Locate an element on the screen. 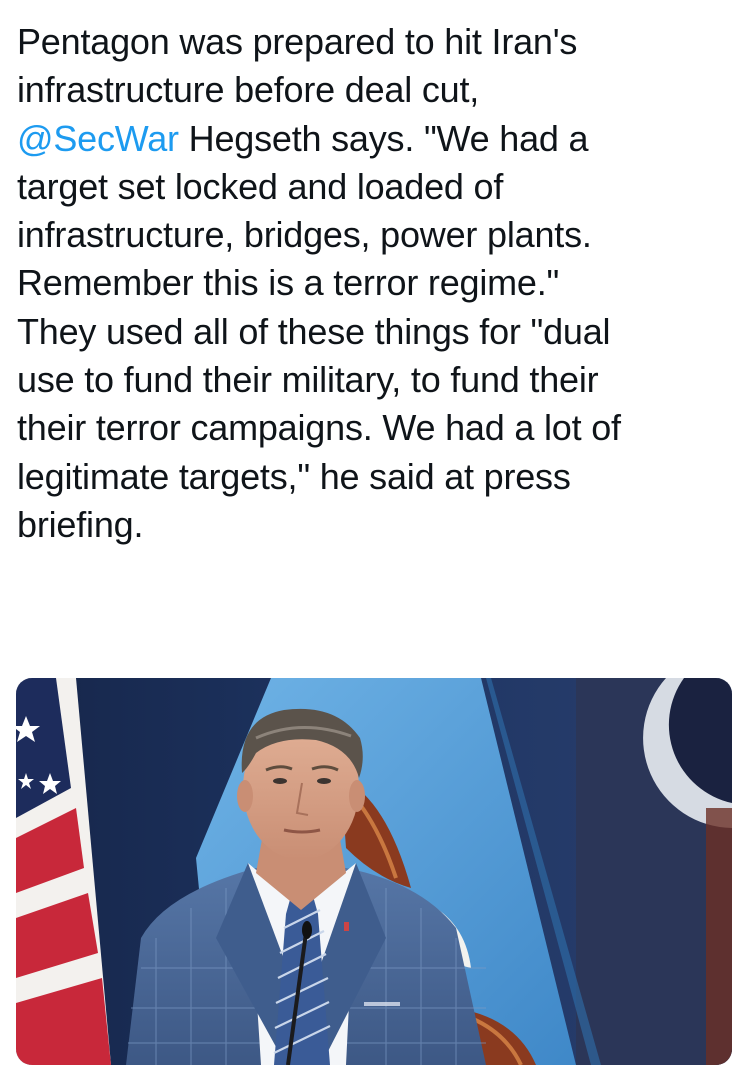 The height and width of the screenshot is (1080, 748). mention-link: @SecWar is located at coordinates (98, 138).